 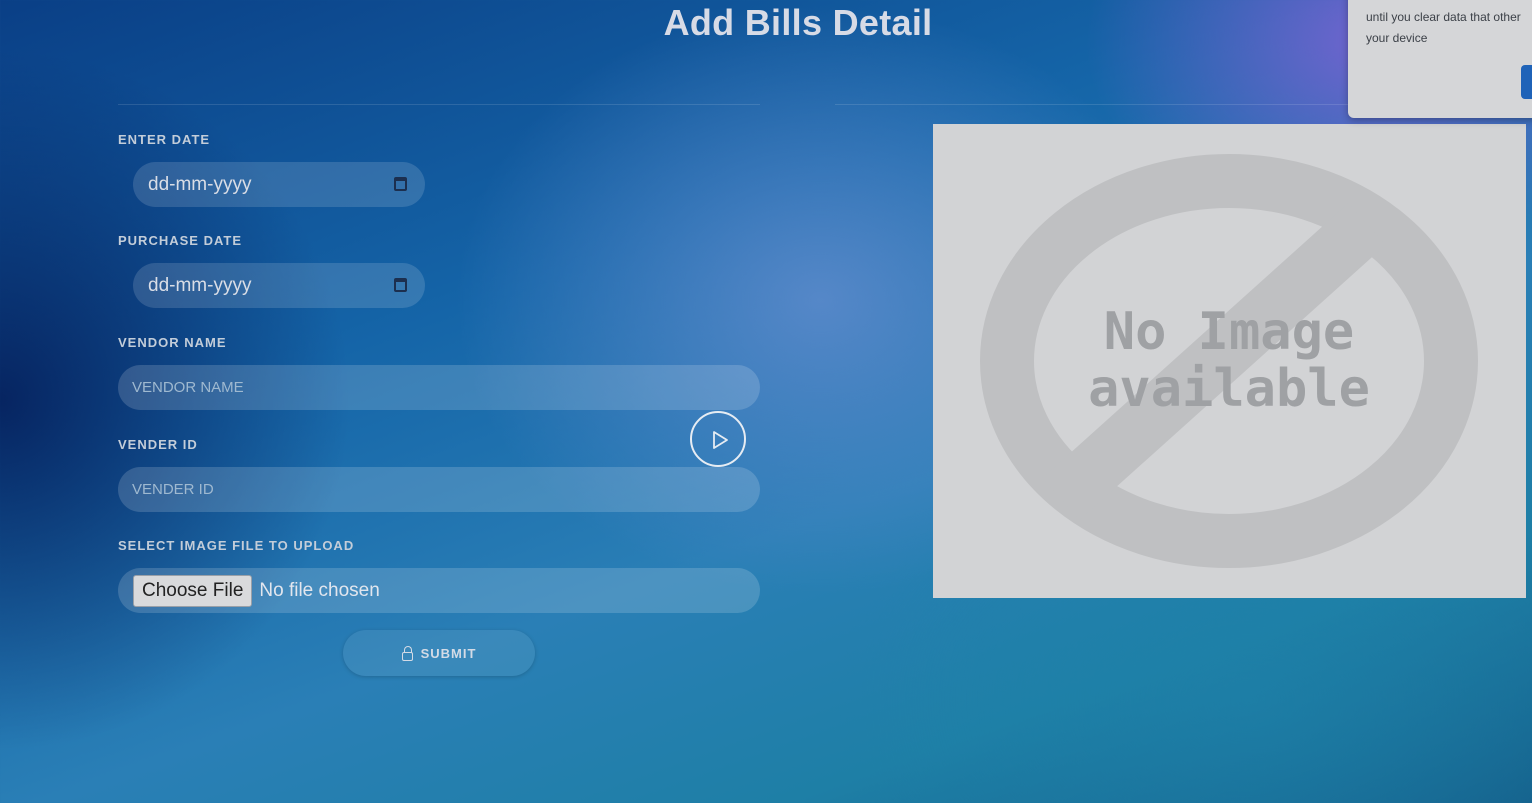 What do you see at coordinates (180, 240) in the screenshot?
I see `purchase-date-label: PURCHASE DATE` at bounding box center [180, 240].